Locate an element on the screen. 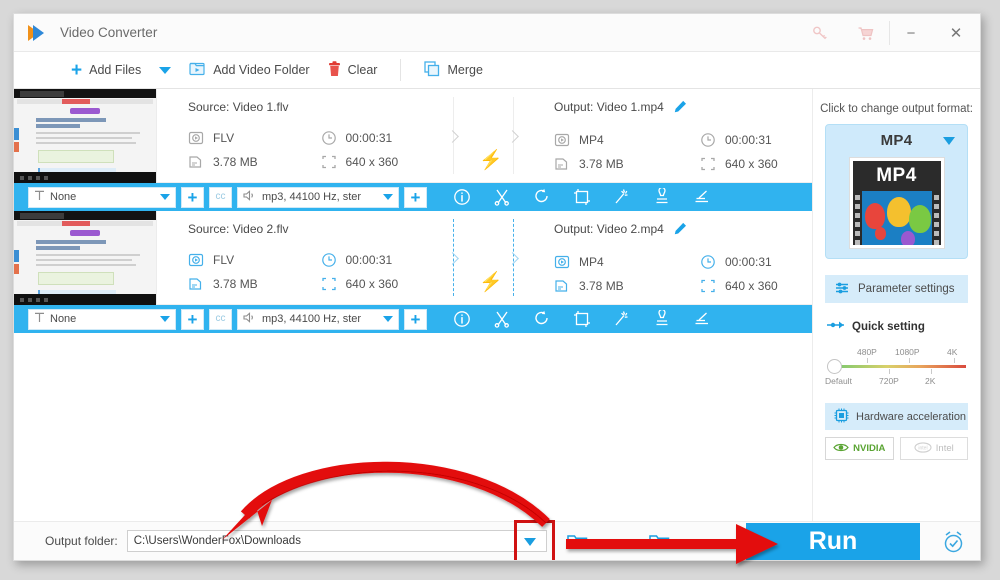 This screenshot has height=580, width=1000. main-toolbar: + Add Files Add Video Folder Clear Merge is located at coordinates (497, 70).